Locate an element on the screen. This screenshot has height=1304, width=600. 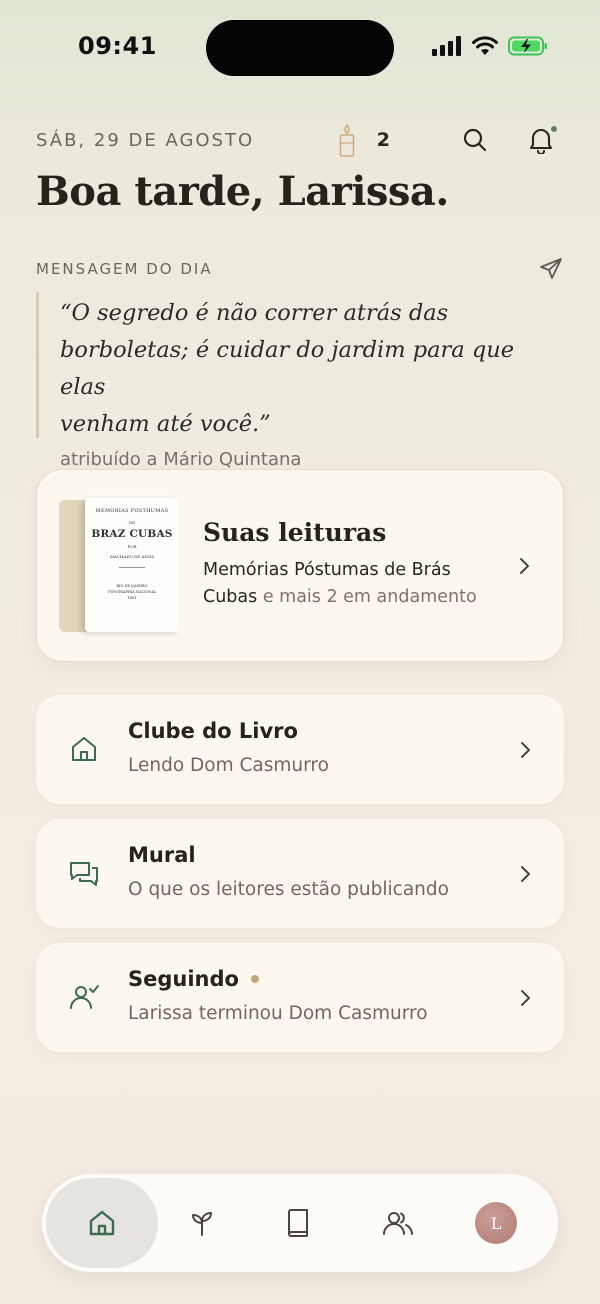
notification-dot is located at coordinates (554, 129).